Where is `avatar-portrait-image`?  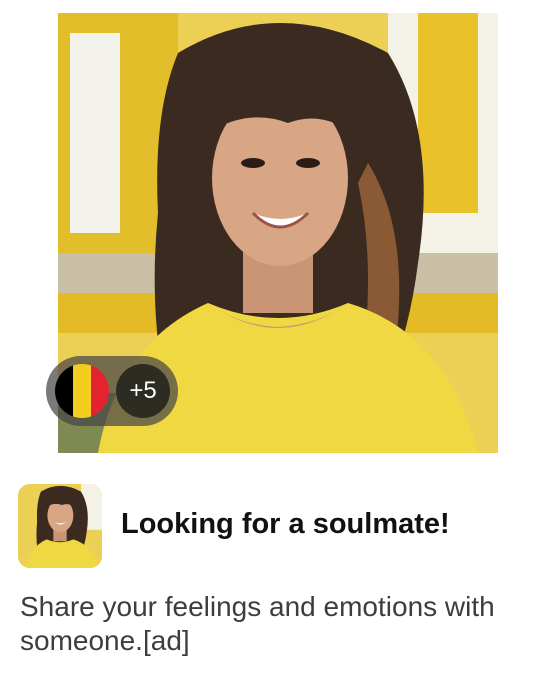
avatar-portrait-image is located at coordinates (60, 526).